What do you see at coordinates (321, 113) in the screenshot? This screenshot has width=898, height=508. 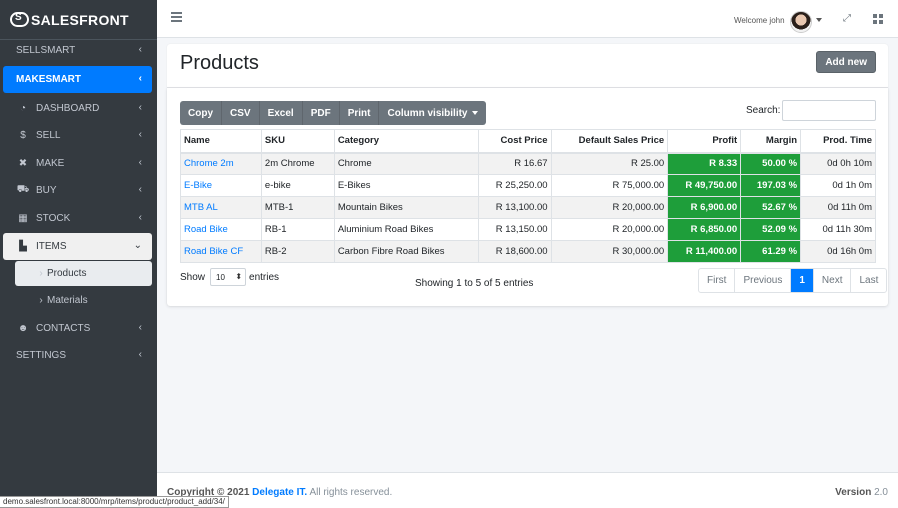 I see `pdf-button: PDF` at bounding box center [321, 113].